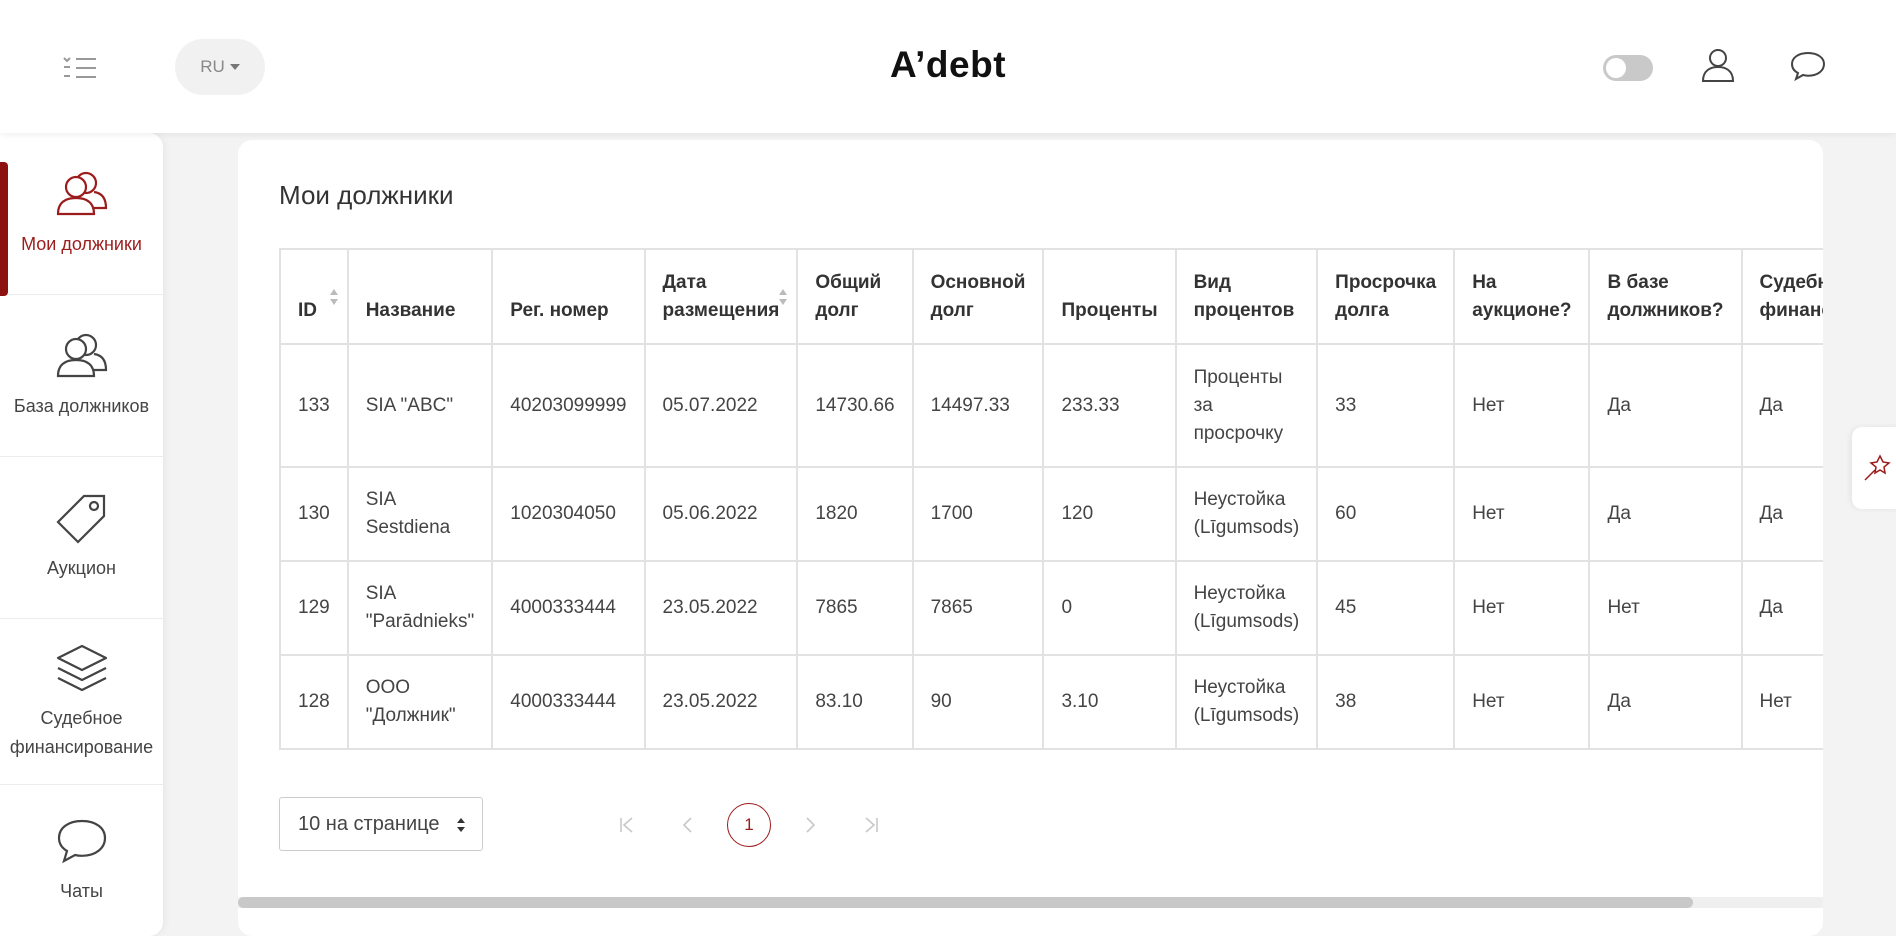  I want to click on column-header-label: В базе должников?, so click(1665, 296).